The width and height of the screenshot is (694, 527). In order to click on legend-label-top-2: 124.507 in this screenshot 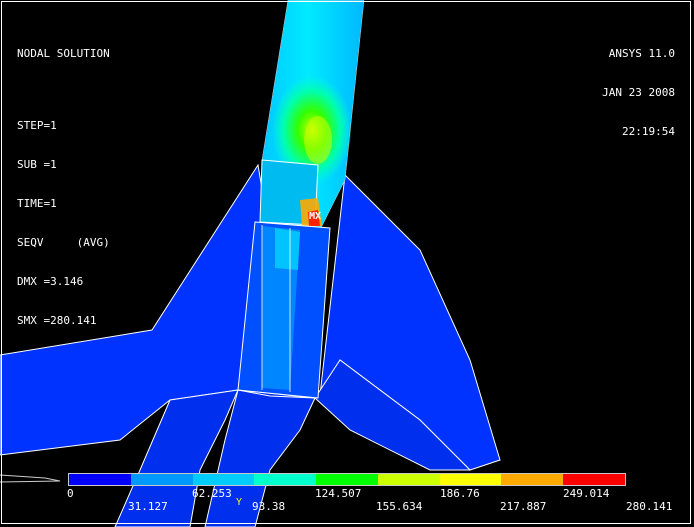, I will do `click(338, 493)`.